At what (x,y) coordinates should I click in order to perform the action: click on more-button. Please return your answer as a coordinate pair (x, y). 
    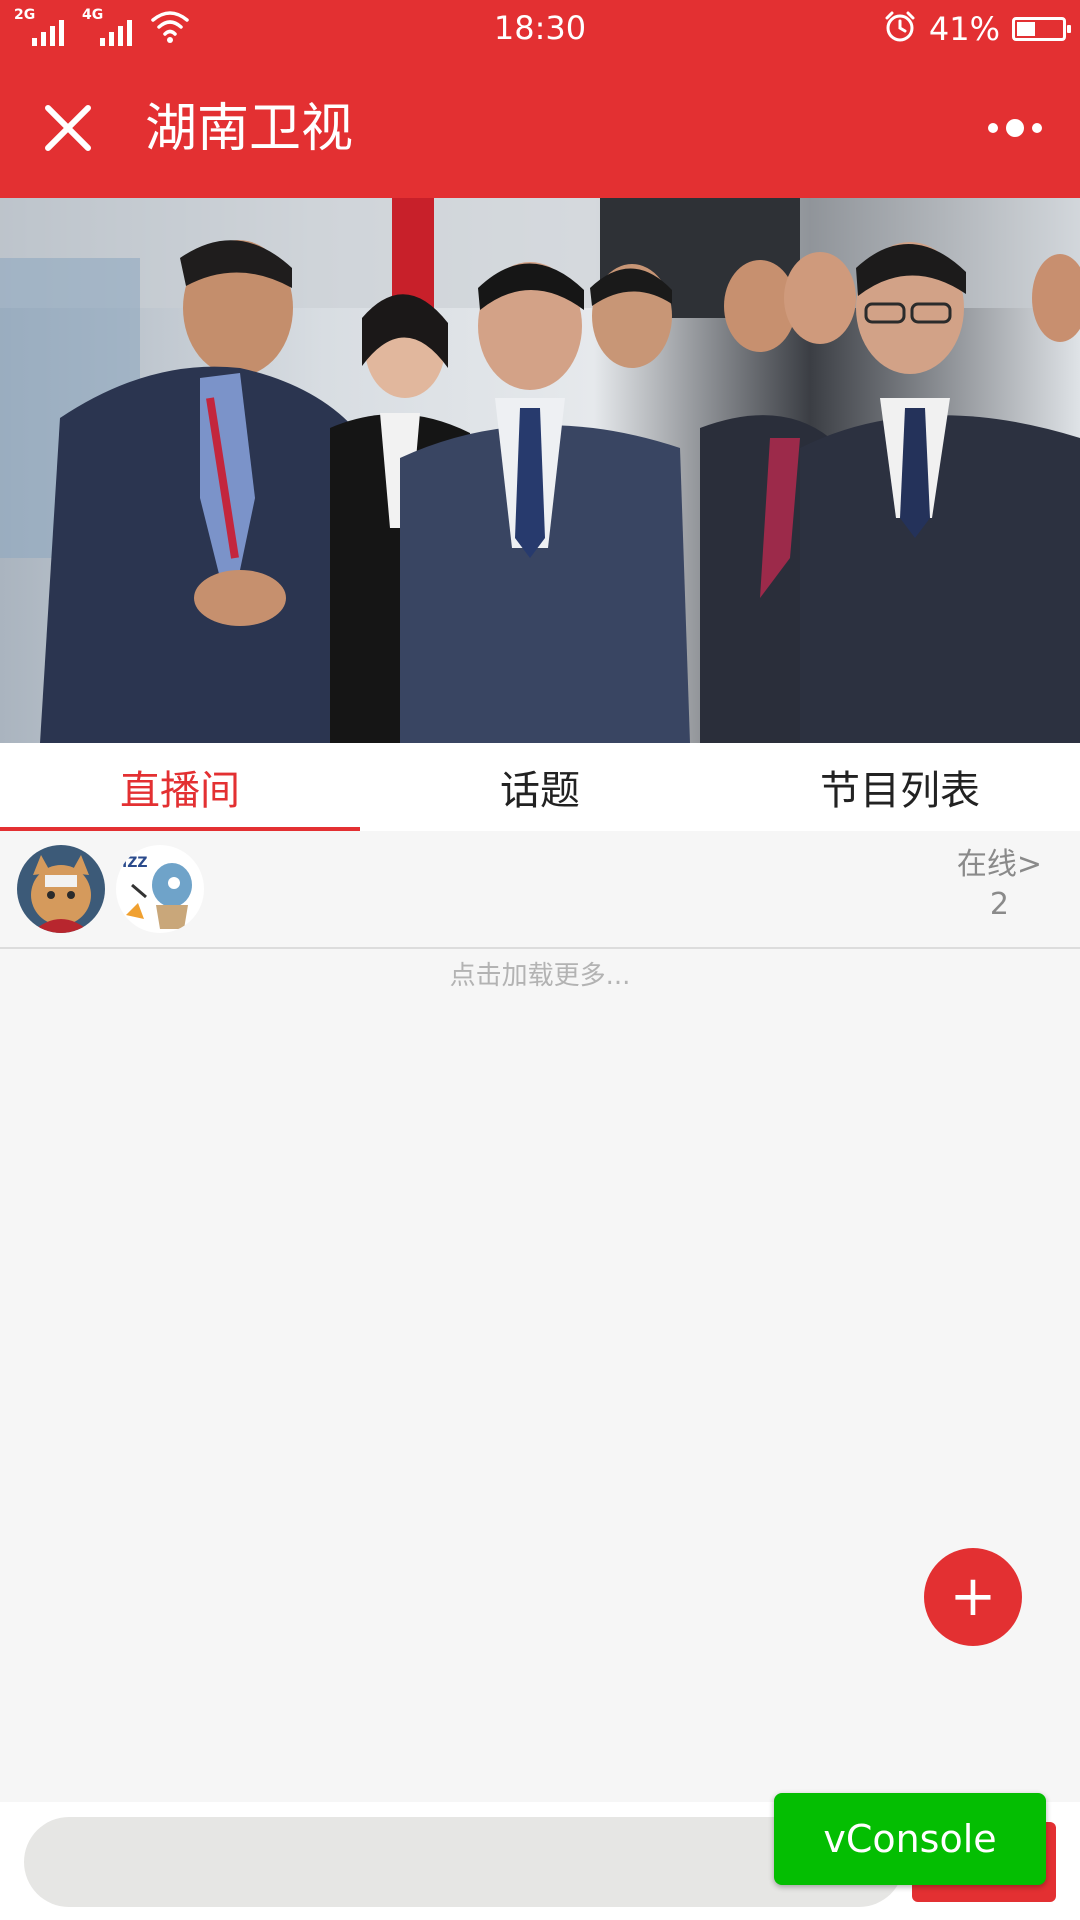
    Looking at the image, I should click on (1015, 128).